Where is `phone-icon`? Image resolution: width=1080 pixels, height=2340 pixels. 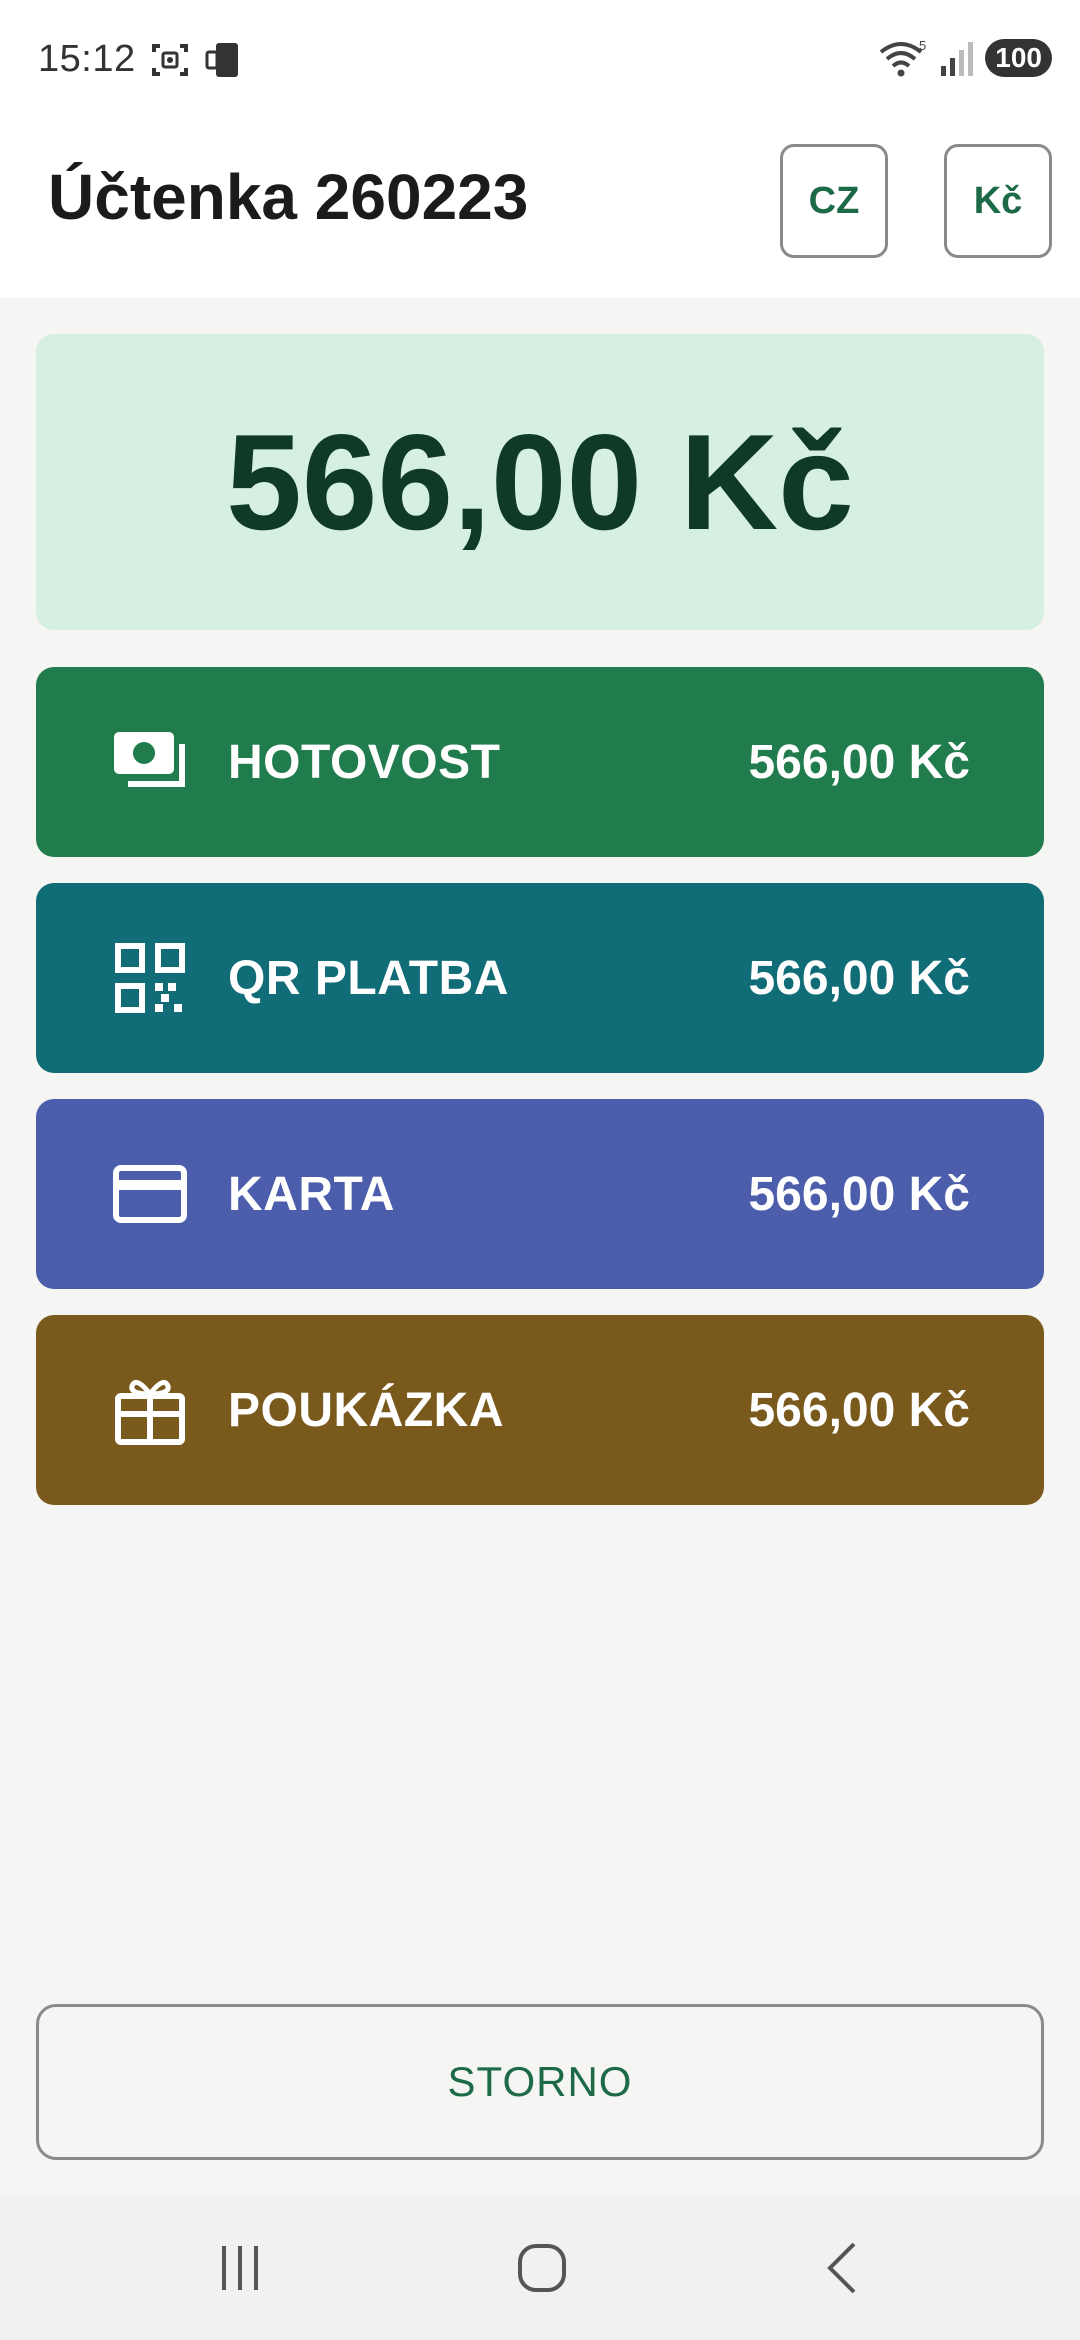
phone-icon is located at coordinates (221, 60).